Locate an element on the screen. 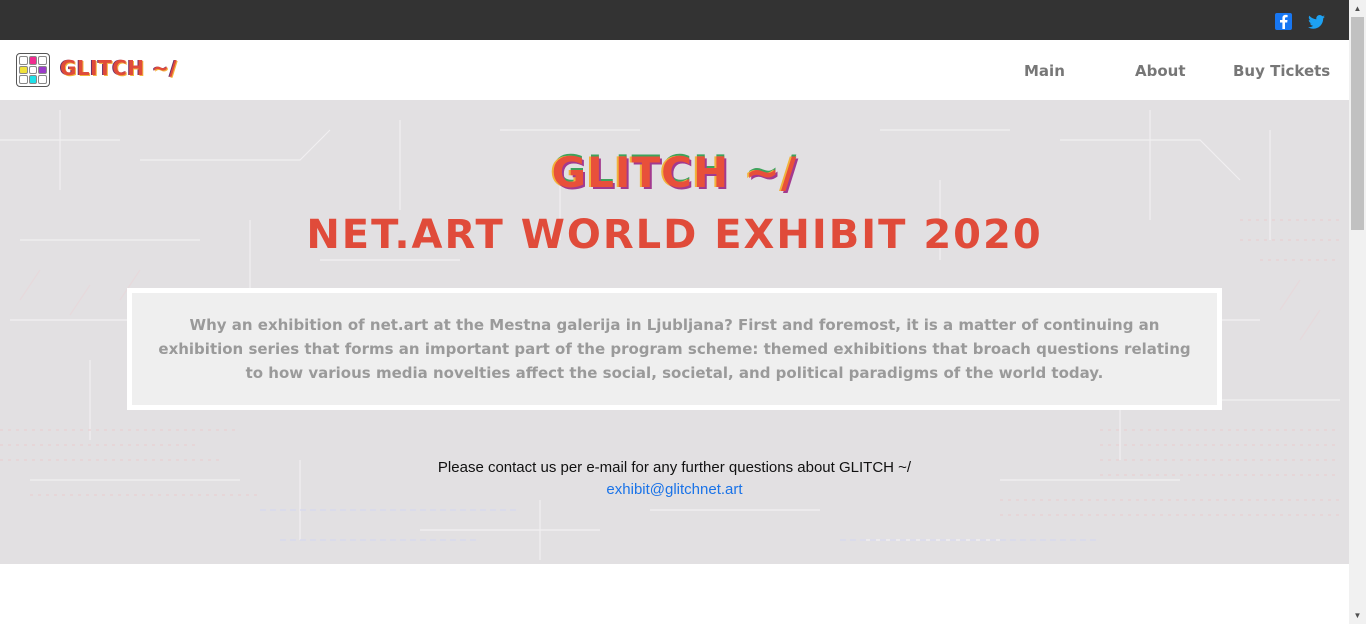  email-link: exhibit@glitchnet.art is located at coordinates (674, 489).